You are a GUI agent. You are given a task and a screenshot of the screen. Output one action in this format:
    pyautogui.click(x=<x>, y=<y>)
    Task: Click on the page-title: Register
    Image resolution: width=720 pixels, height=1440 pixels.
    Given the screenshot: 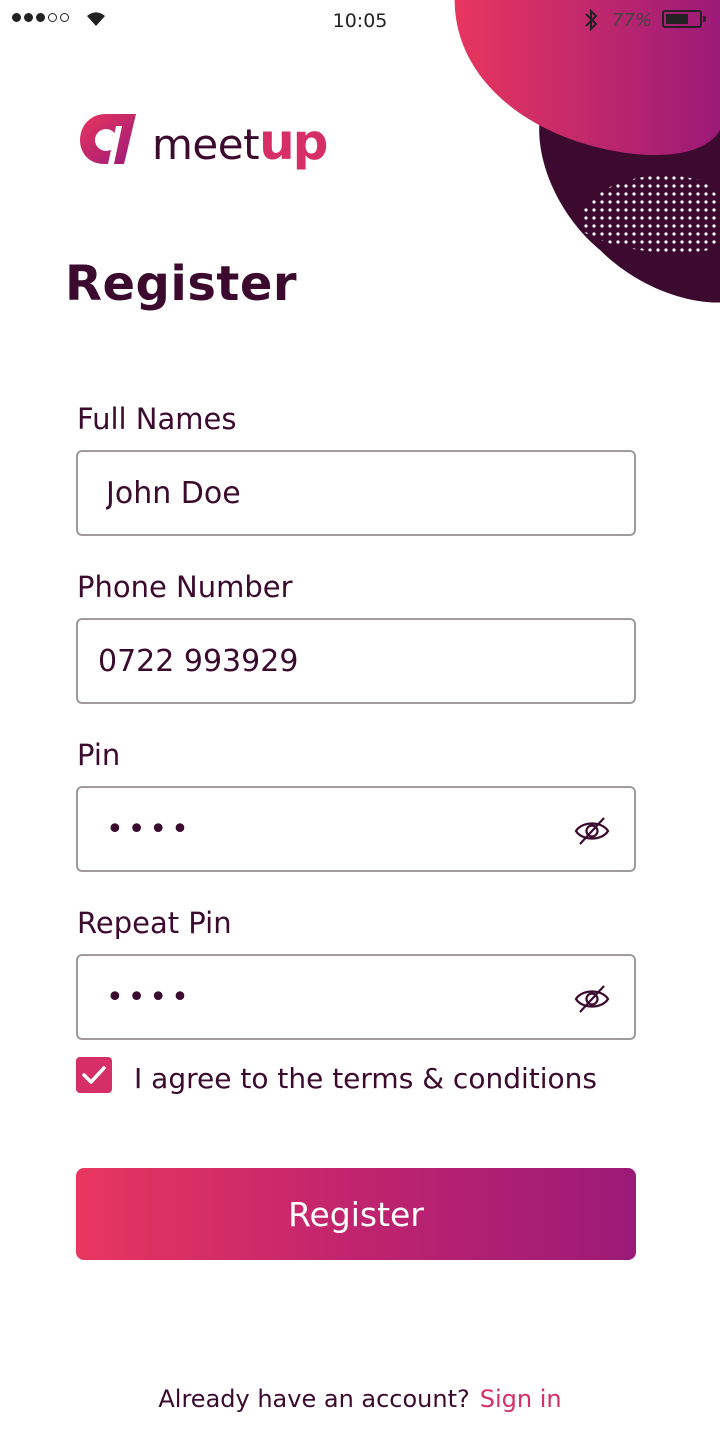 What is the action you would take?
    pyautogui.click(x=181, y=284)
    